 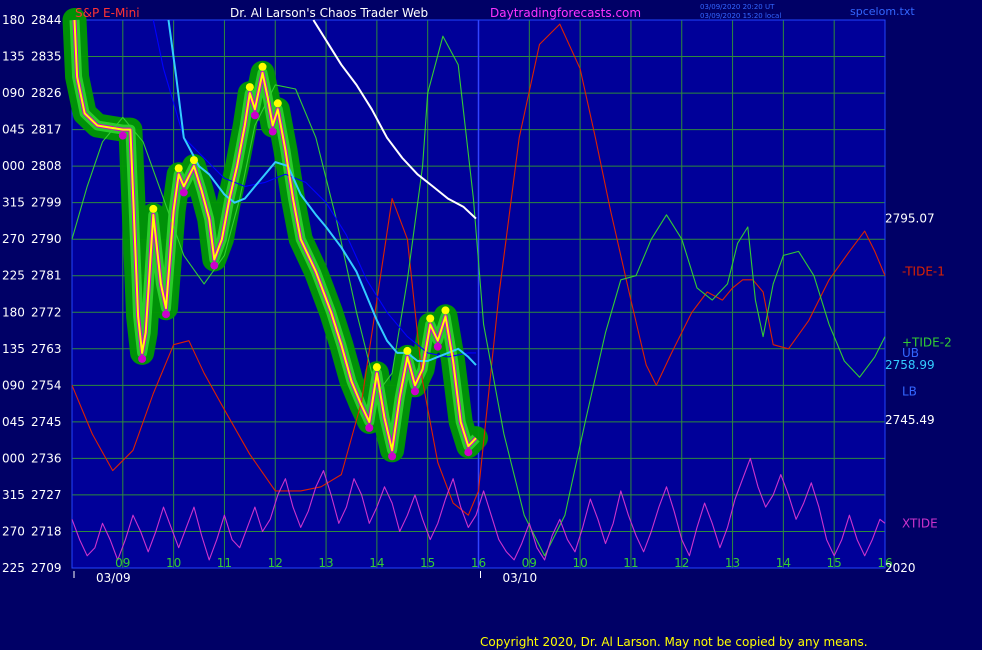 I want to click on y-tick-price: 2817, so click(x=46, y=130).